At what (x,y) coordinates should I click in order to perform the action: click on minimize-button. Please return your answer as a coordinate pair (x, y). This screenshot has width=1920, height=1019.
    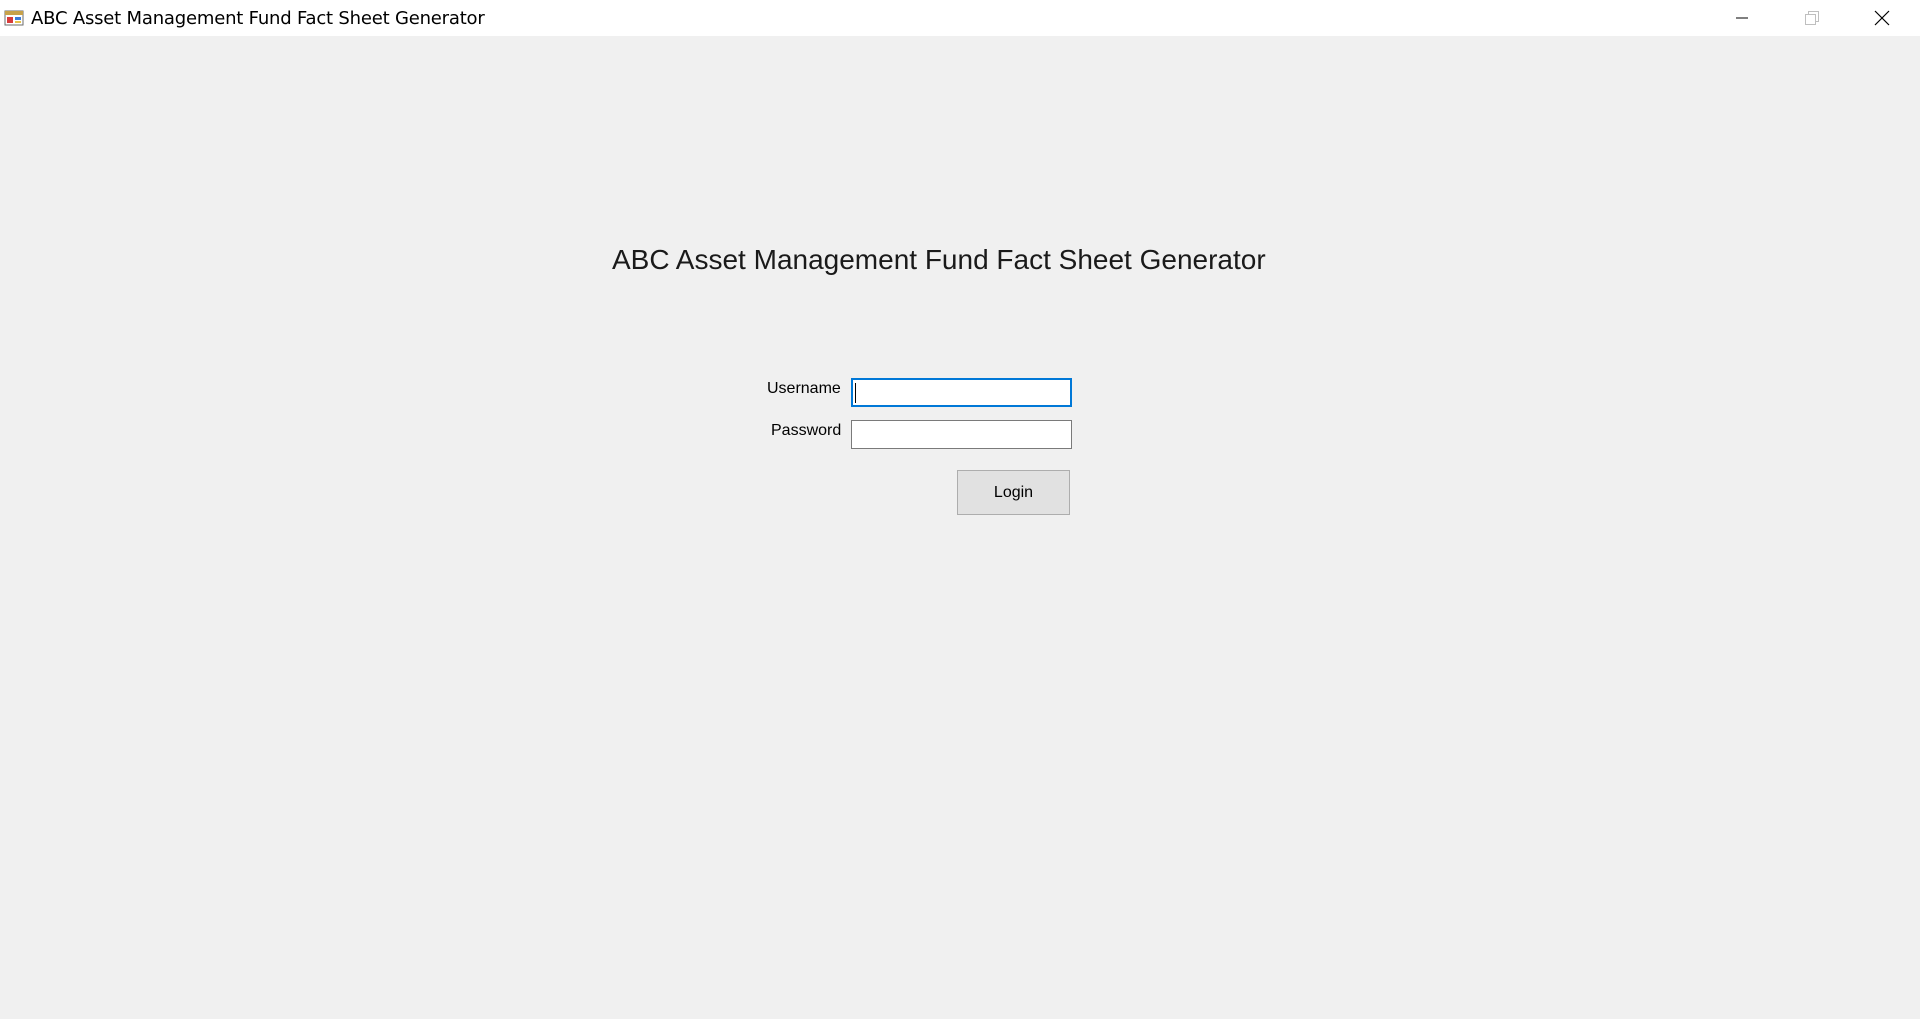
    Looking at the image, I should click on (1742, 18).